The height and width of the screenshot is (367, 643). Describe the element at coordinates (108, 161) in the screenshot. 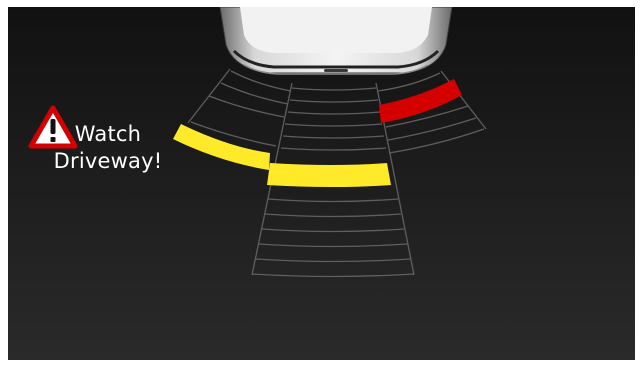

I see `warning-line-2: Driveway!` at that location.